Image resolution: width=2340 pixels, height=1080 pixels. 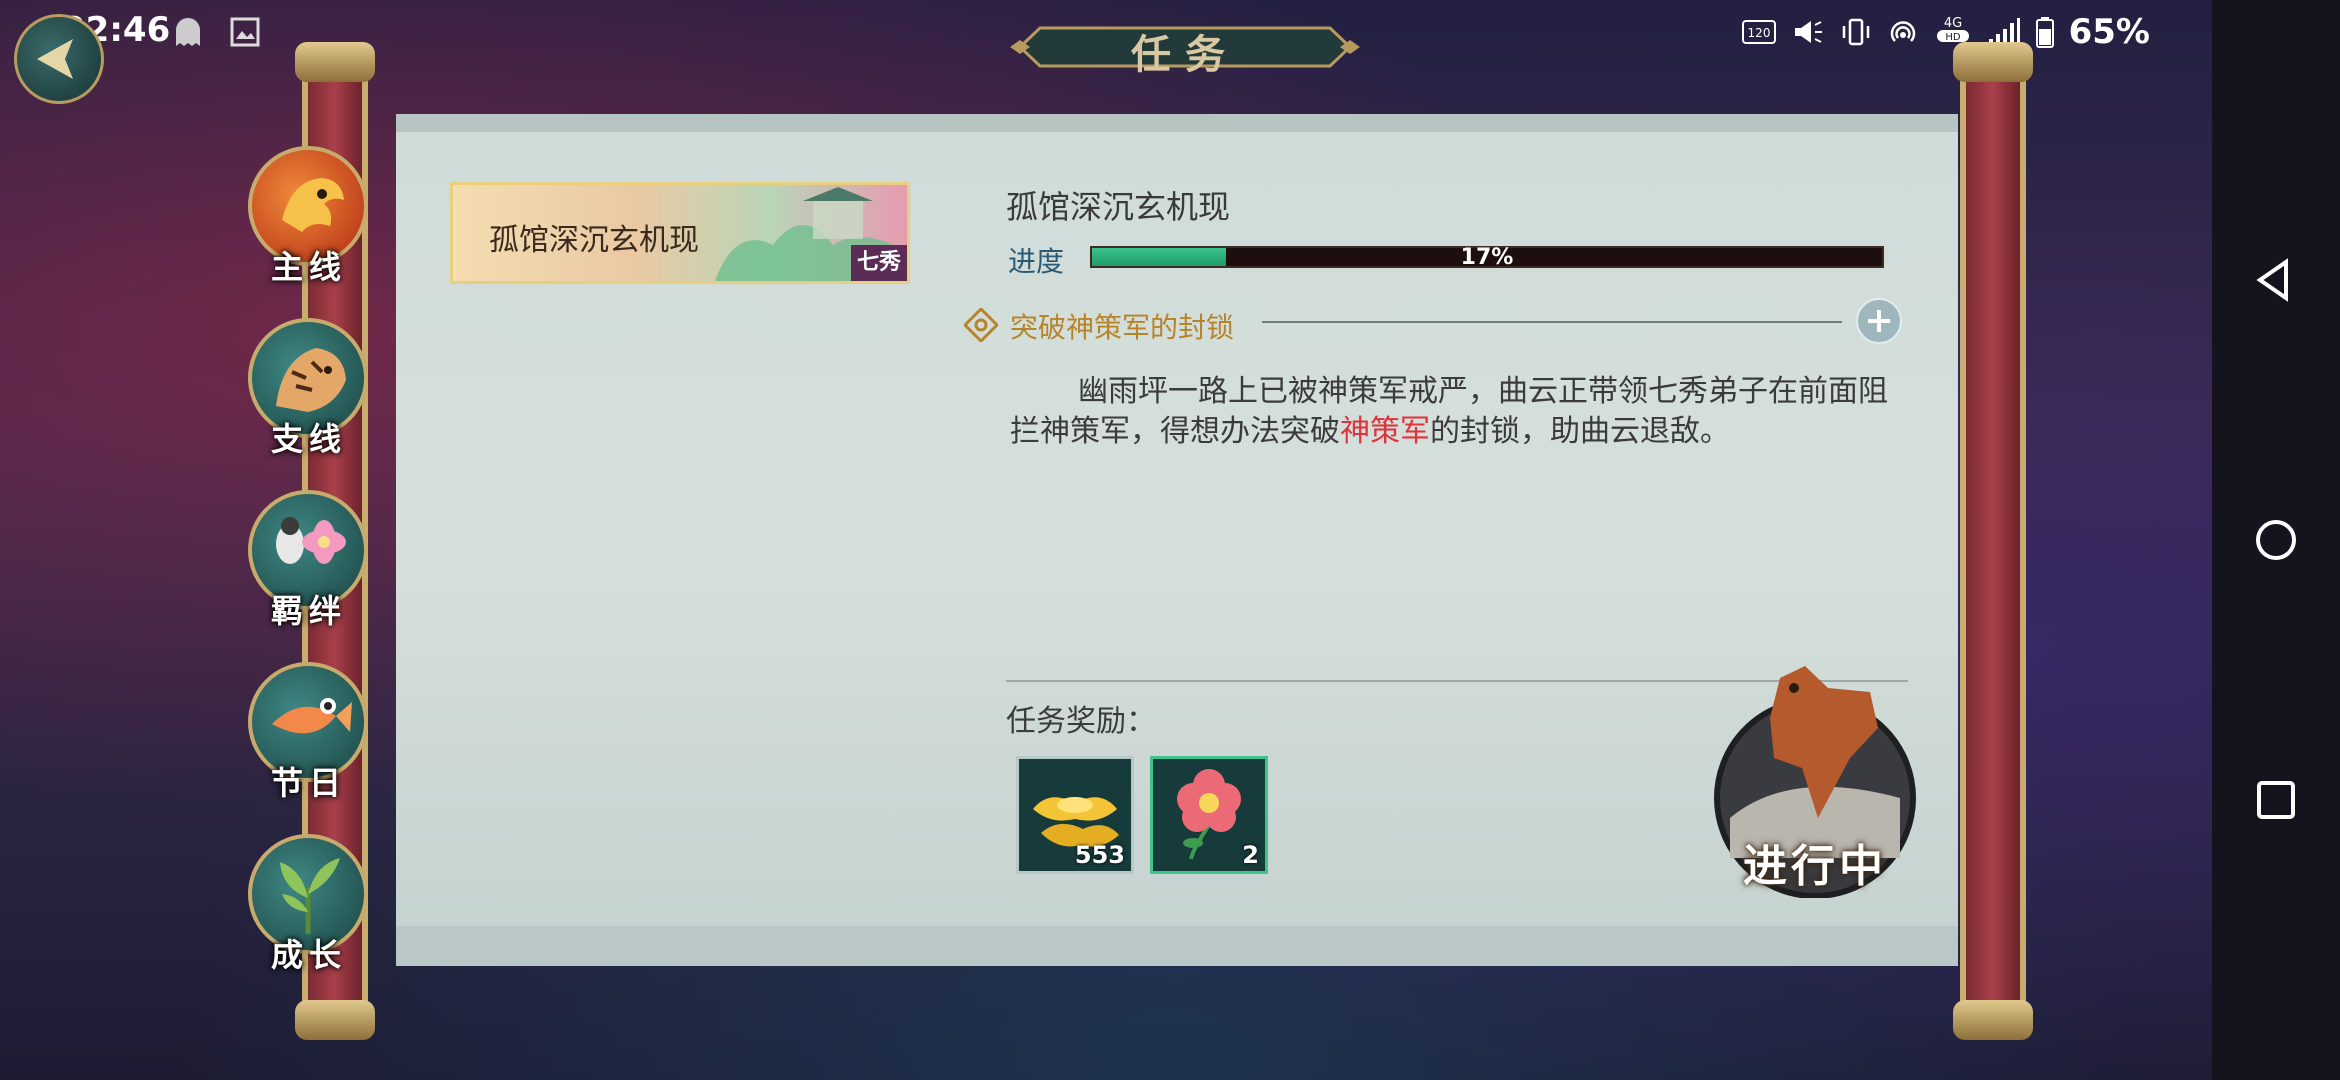 I want to click on status-icons: 120 4G HD 65%, so click(x=1945, y=32).